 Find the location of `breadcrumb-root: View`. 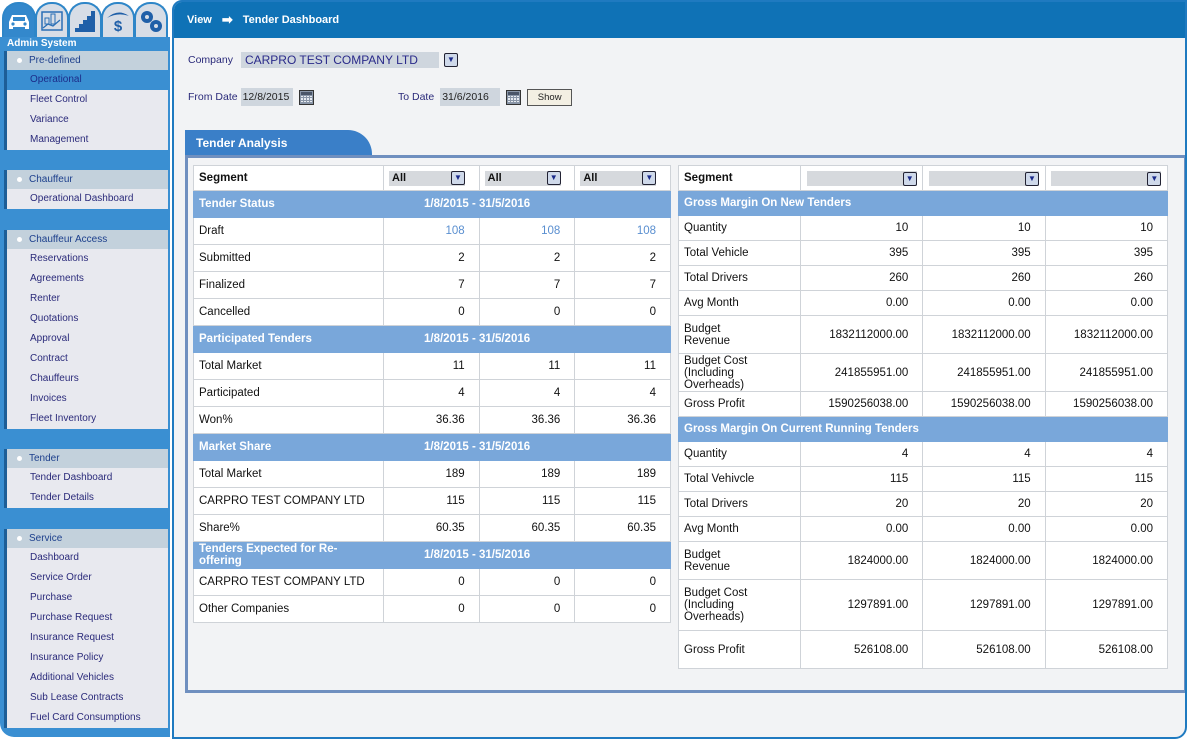

breadcrumb-root: View is located at coordinates (199, 20).